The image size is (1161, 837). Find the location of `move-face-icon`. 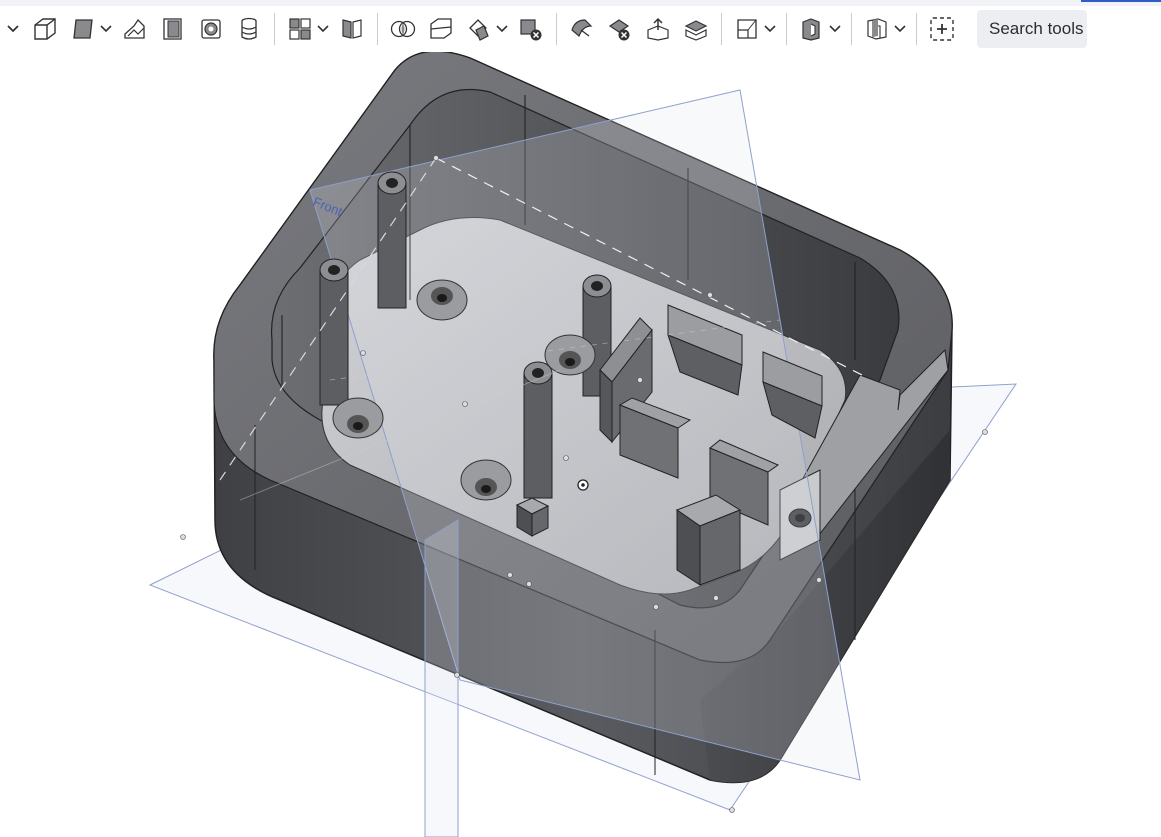

move-face-icon is located at coordinates (658, 29).